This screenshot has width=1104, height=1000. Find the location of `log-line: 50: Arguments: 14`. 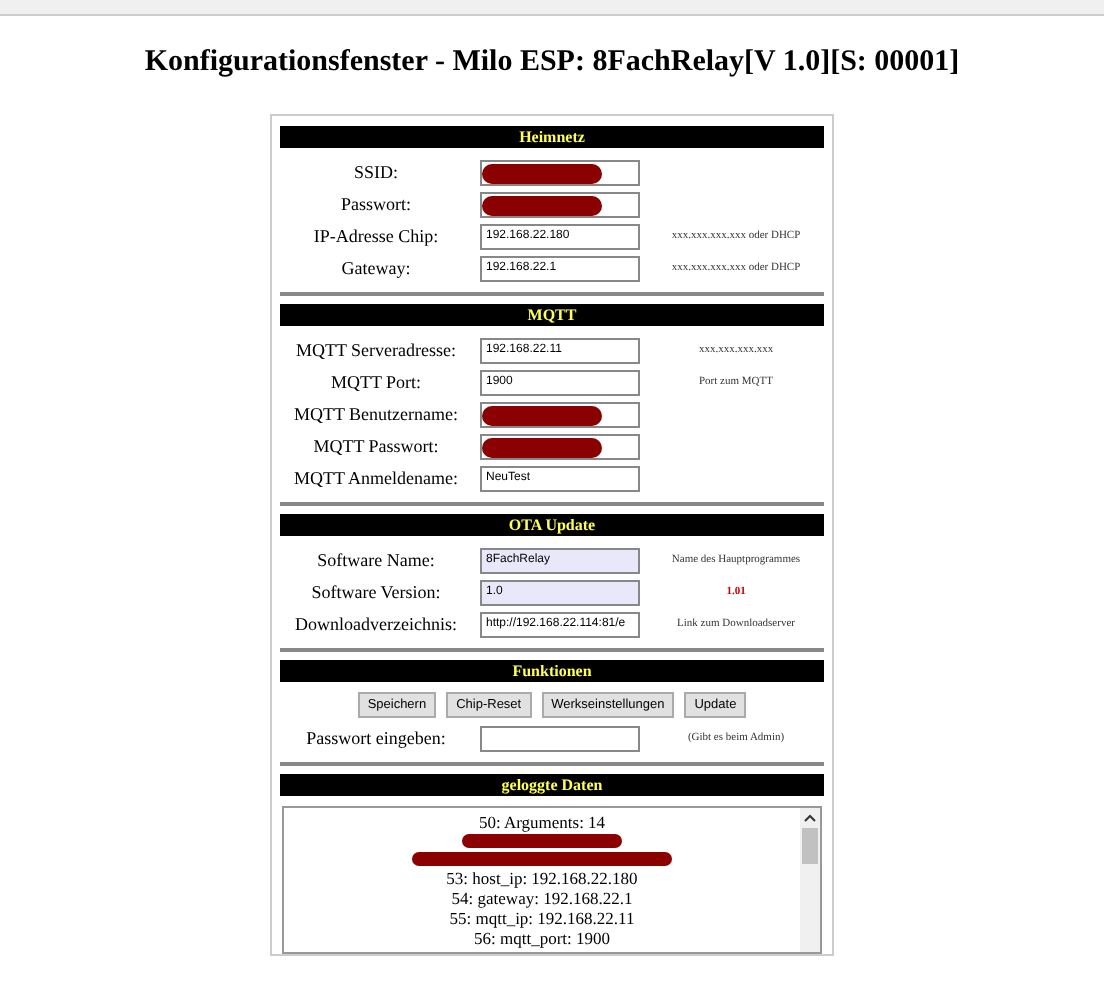

log-line: 50: Arguments: 14 is located at coordinates (542, 821).